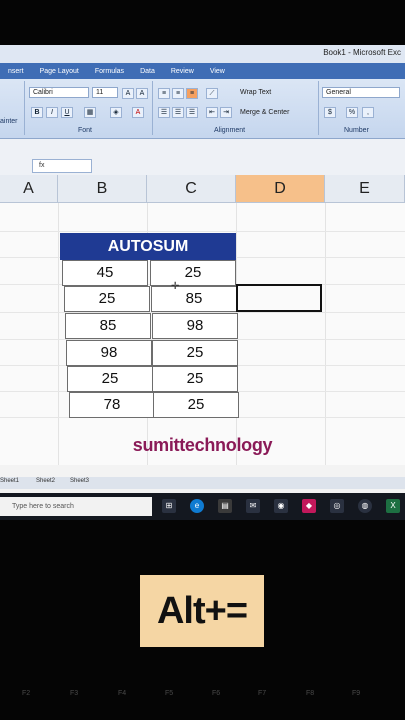  I want to click on column-header-c: C, so click(191, 189).